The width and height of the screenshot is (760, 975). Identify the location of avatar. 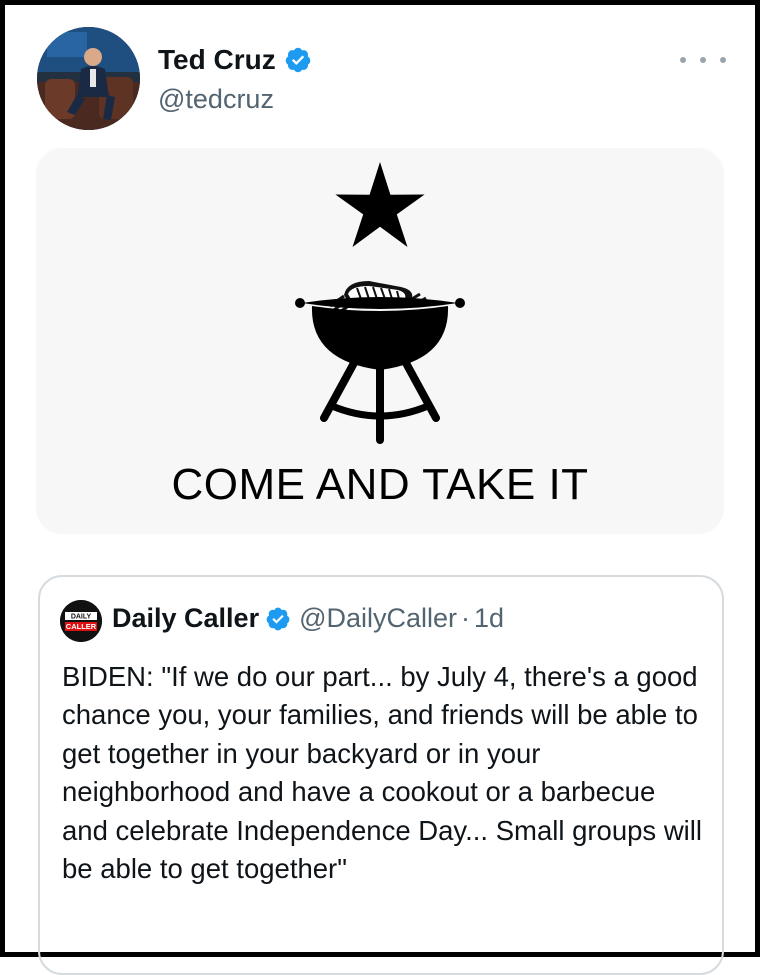
(88, 78).